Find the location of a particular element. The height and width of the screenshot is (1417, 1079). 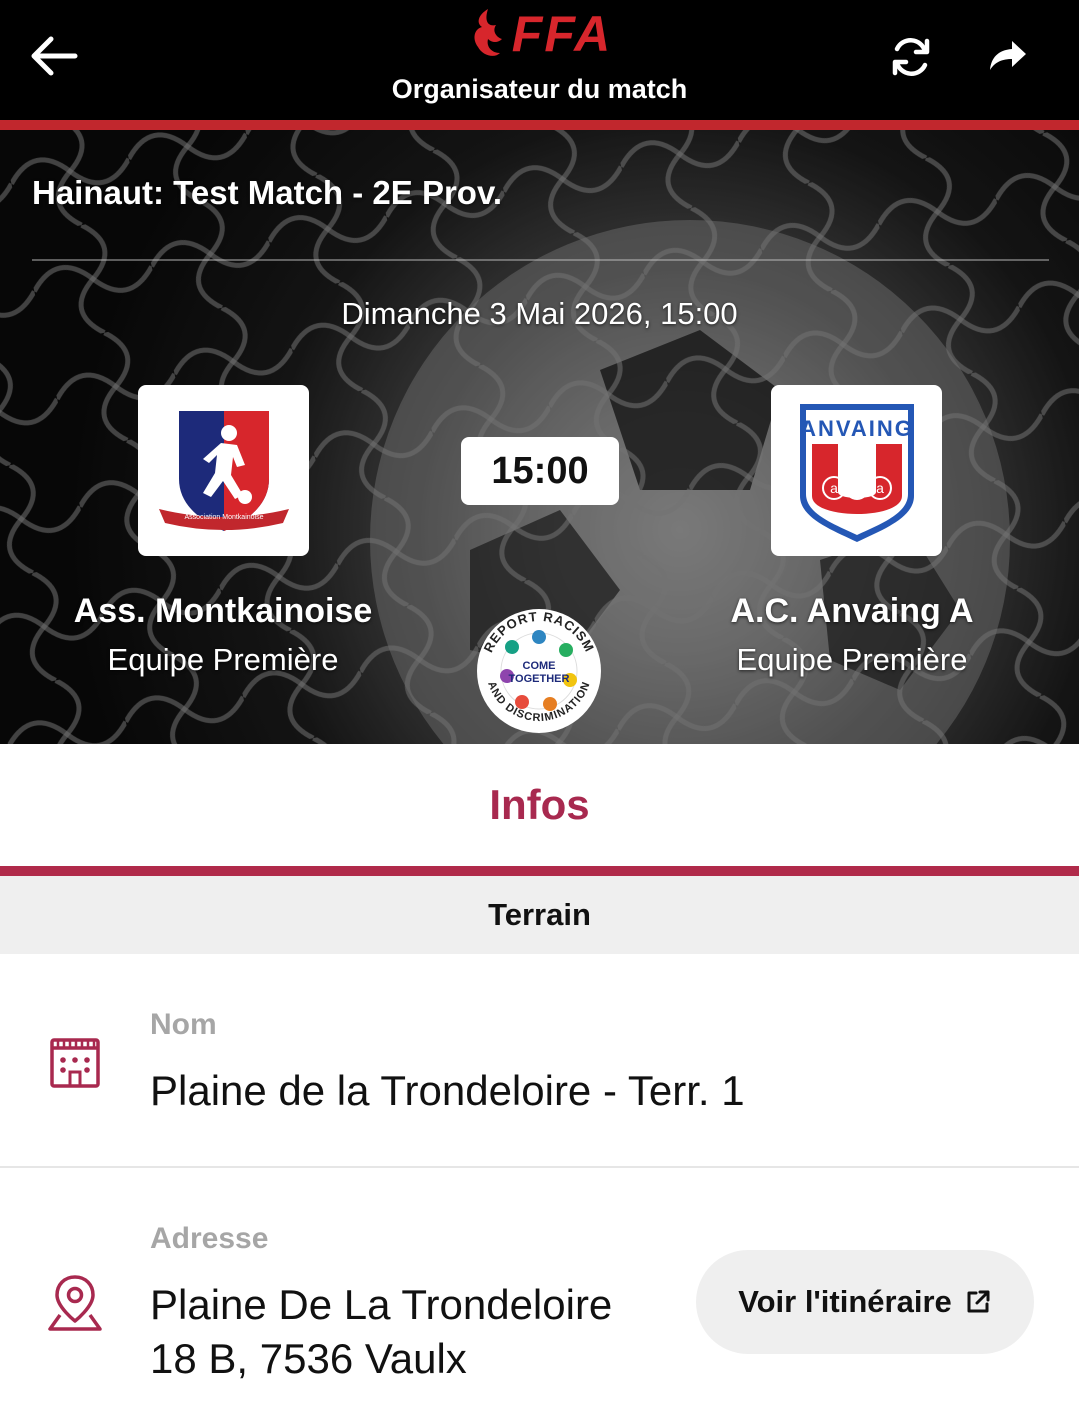

ffa-logo: FFA is located at coordinates (540, 34).